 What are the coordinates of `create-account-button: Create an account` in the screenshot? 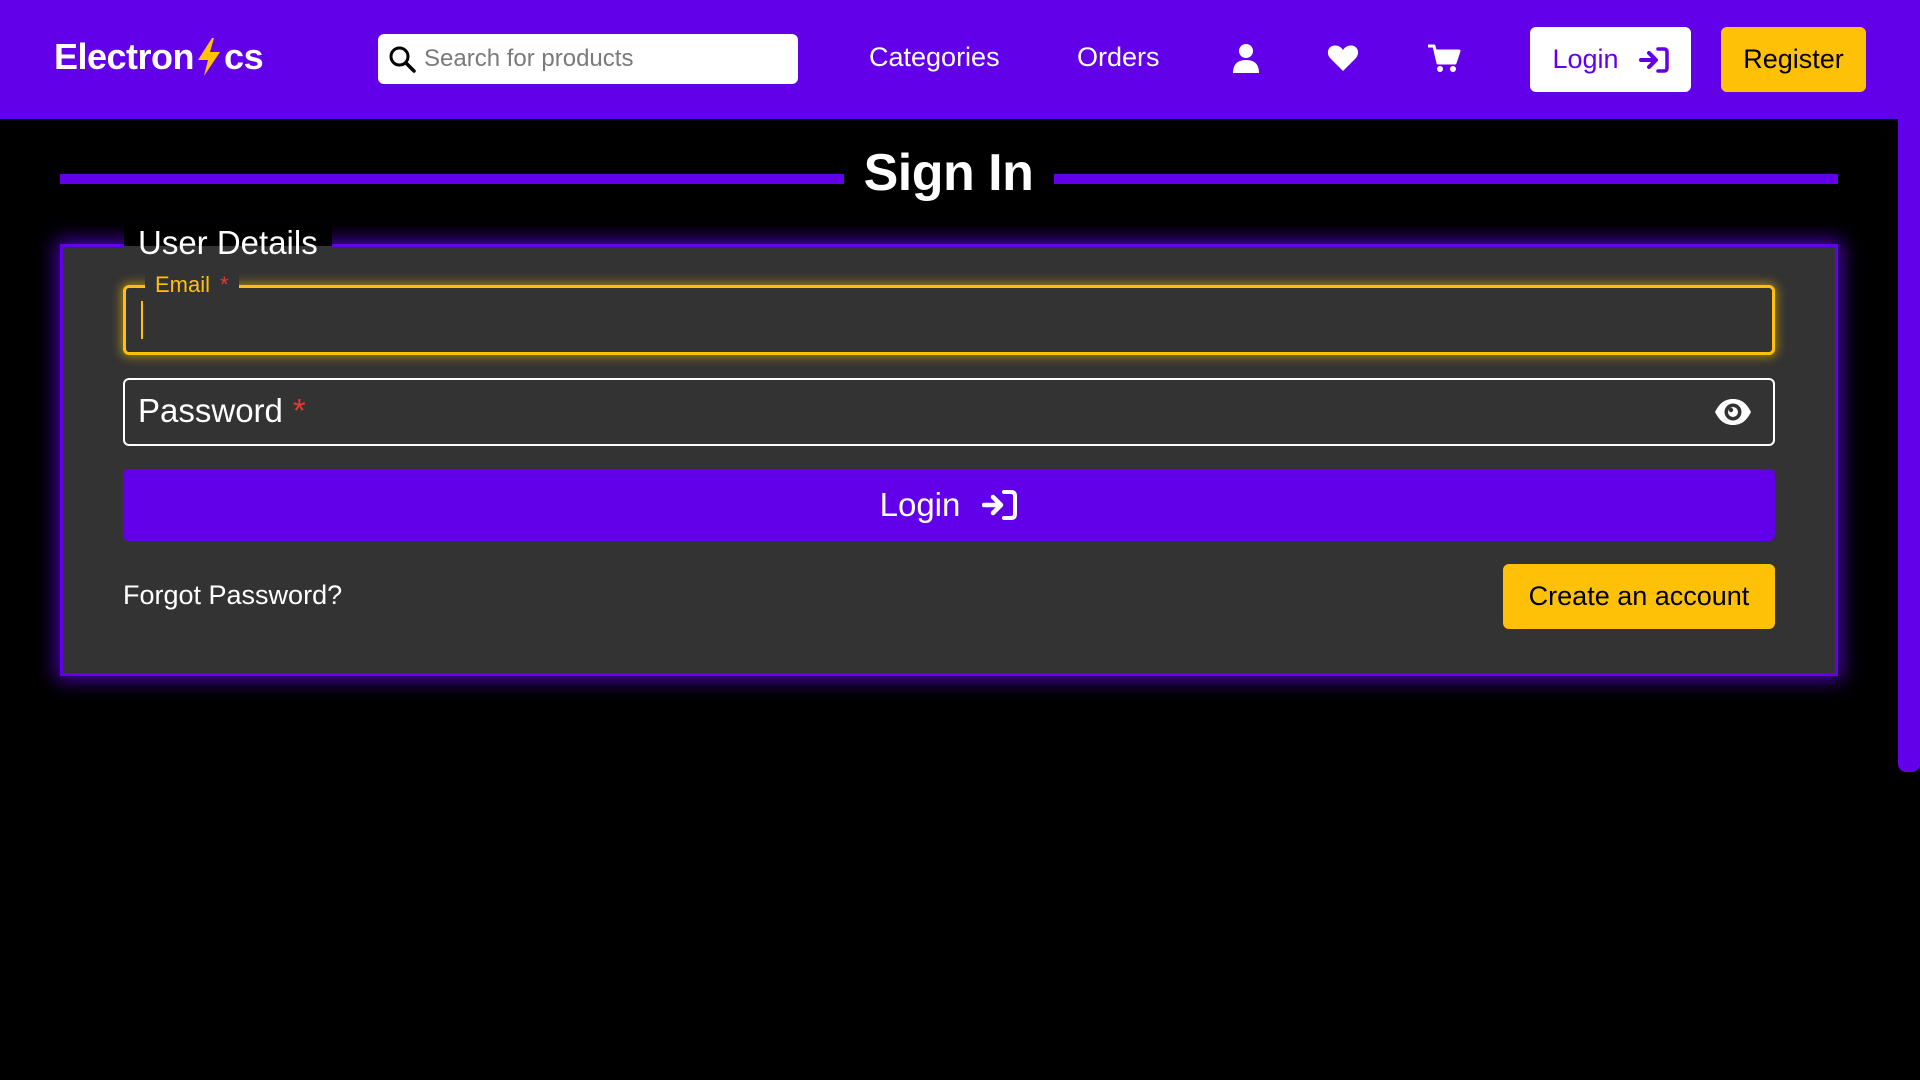 It's located at (1639, 596).